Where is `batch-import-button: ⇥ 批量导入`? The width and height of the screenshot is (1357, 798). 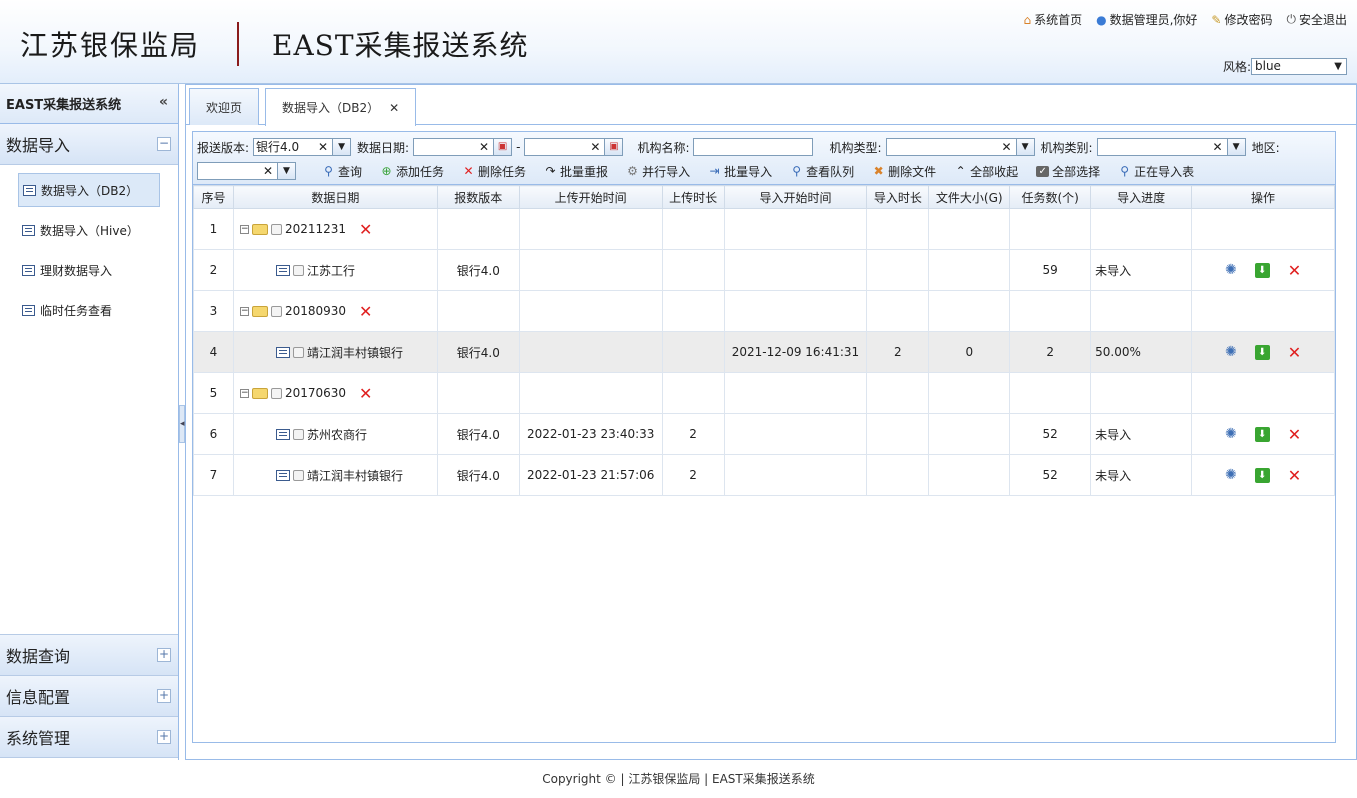 batch-import-button: ⇥ 批量导入 is located at coordinates (740, 171).